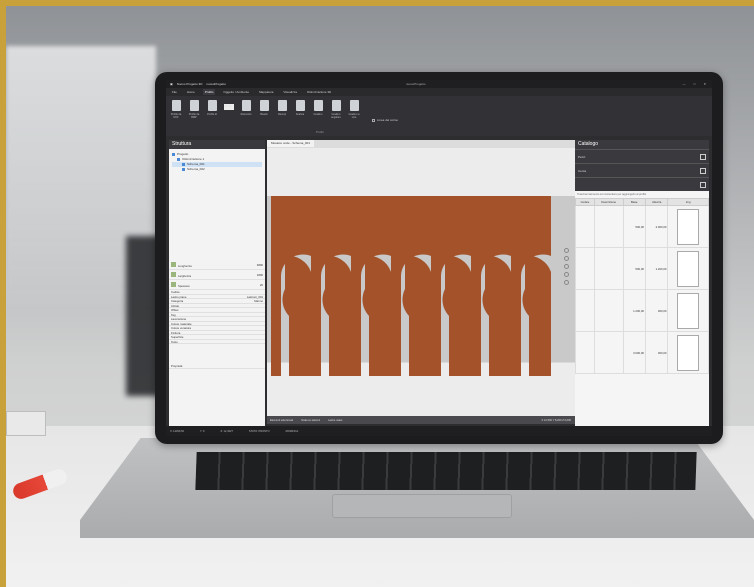 The image size is (754, 587). What do you see at coordinates (634, 202) in the screenshot?
I see `column-header: Base` at bounding box center [634, 202].